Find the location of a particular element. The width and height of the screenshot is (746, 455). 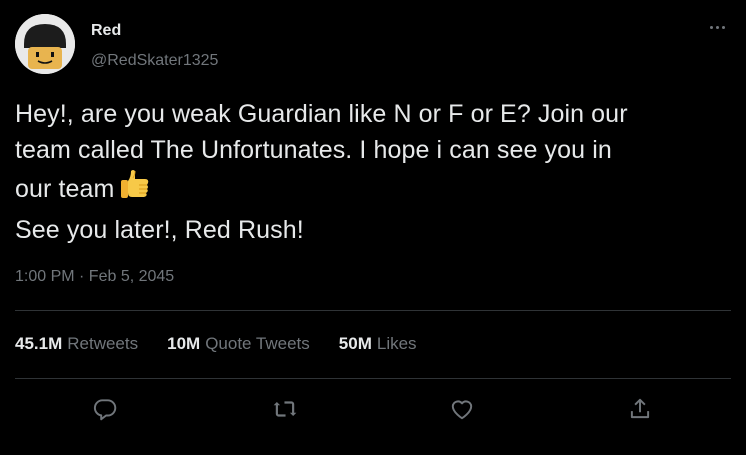

retweets-label: Retweets is located at coordinates (103, 343).